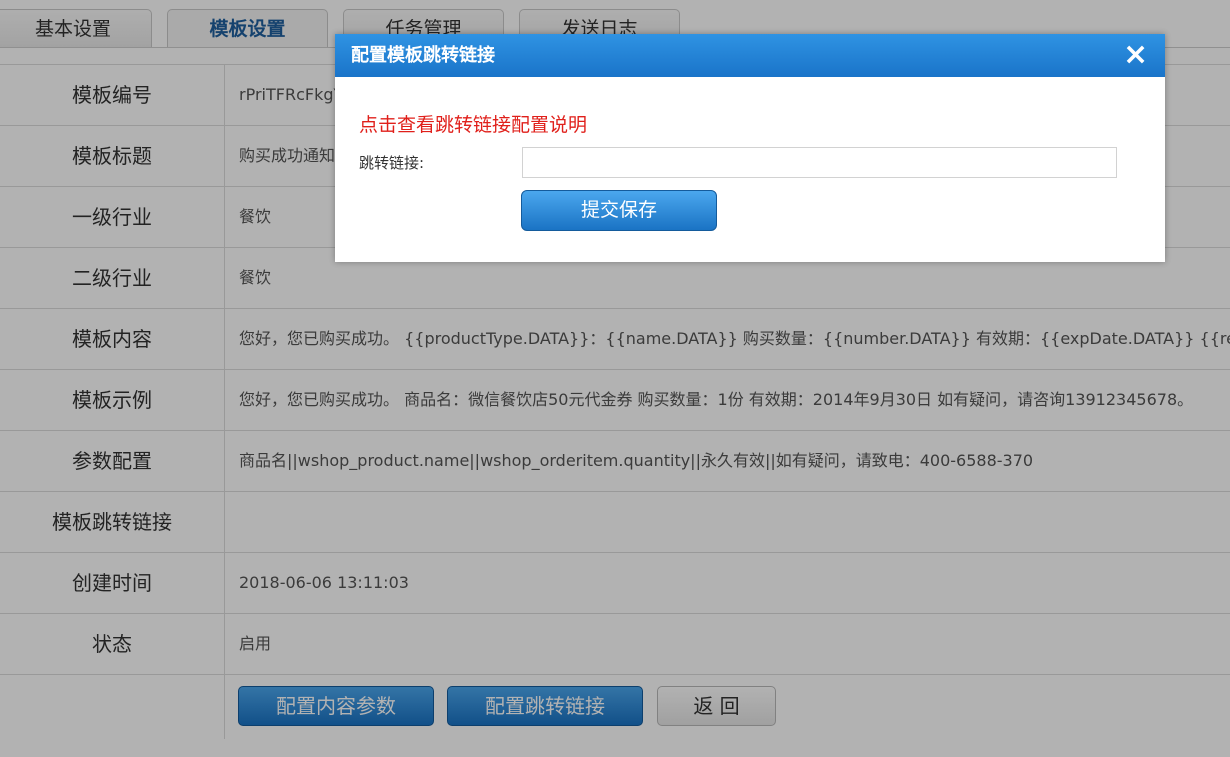 This screenshot has width=1230, height=757. I want to click on help-link: 点击查看跳转链接配置说明, so click(473, 123).